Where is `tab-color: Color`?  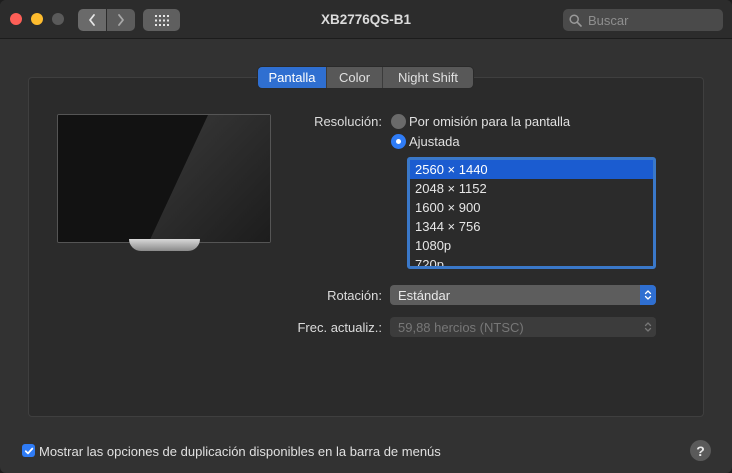 tab-color: Color is located at coordinates (354, 77).